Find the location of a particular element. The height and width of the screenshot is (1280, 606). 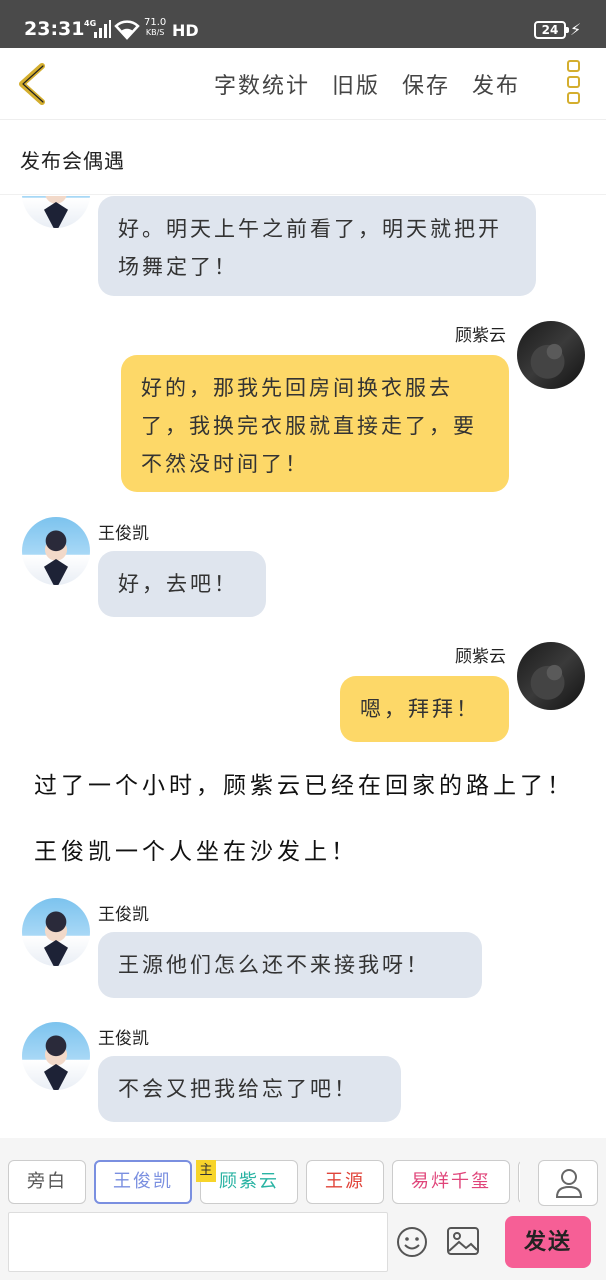

top-nav: 字数统计 旧版 保存 发布 is located at coordinates (303, 84).